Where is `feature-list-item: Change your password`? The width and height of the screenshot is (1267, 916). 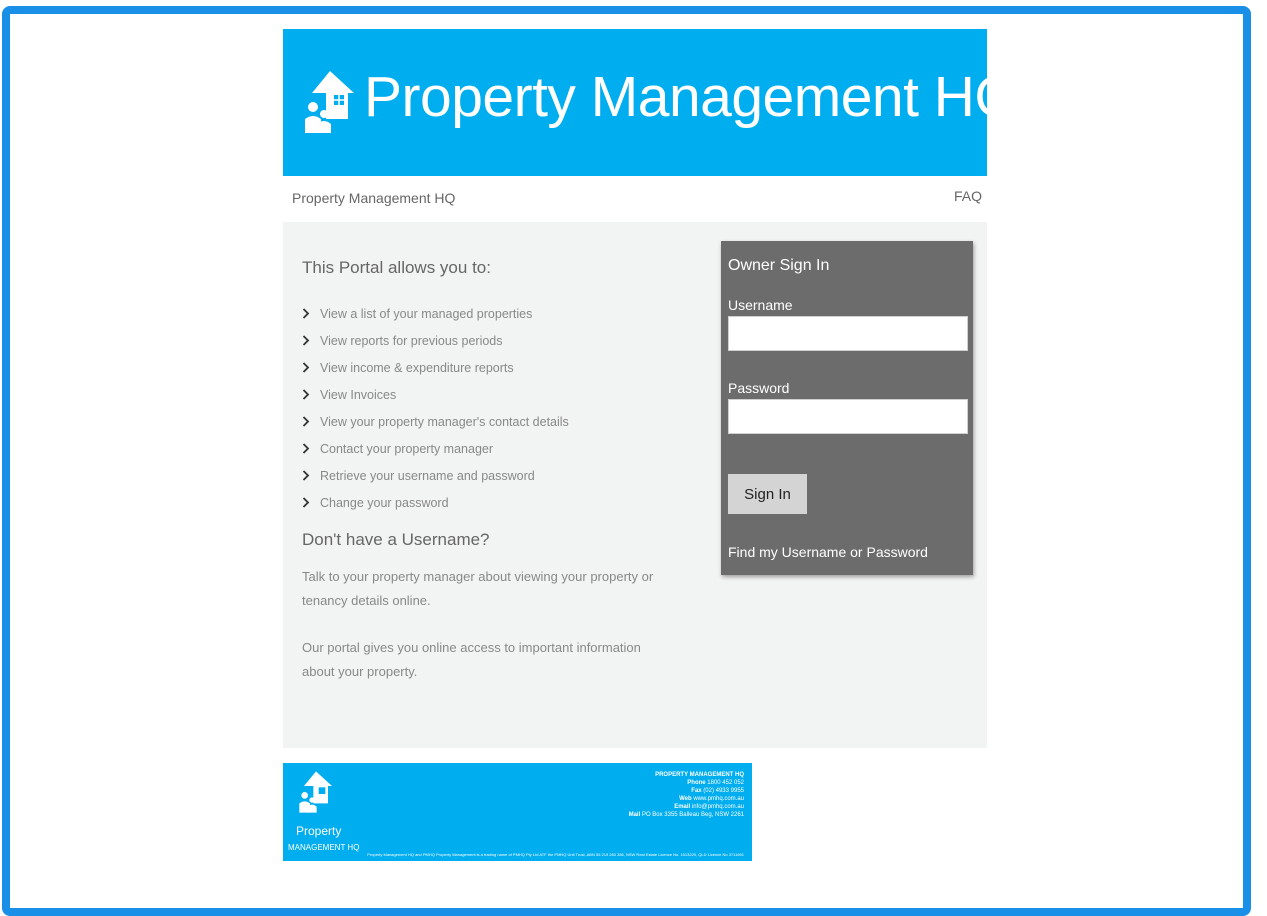 feature-list-item: Change your password is located at coordinates (435, 502).